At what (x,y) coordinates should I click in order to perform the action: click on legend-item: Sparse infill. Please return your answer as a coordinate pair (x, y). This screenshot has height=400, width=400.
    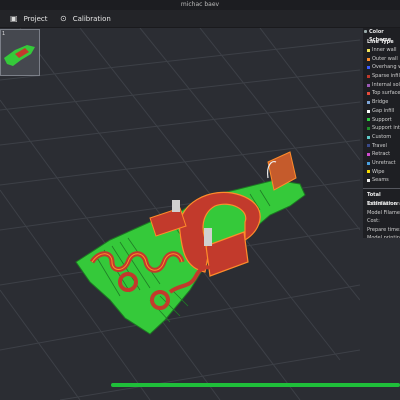
    Looking at the image, I should click on (381, 76).